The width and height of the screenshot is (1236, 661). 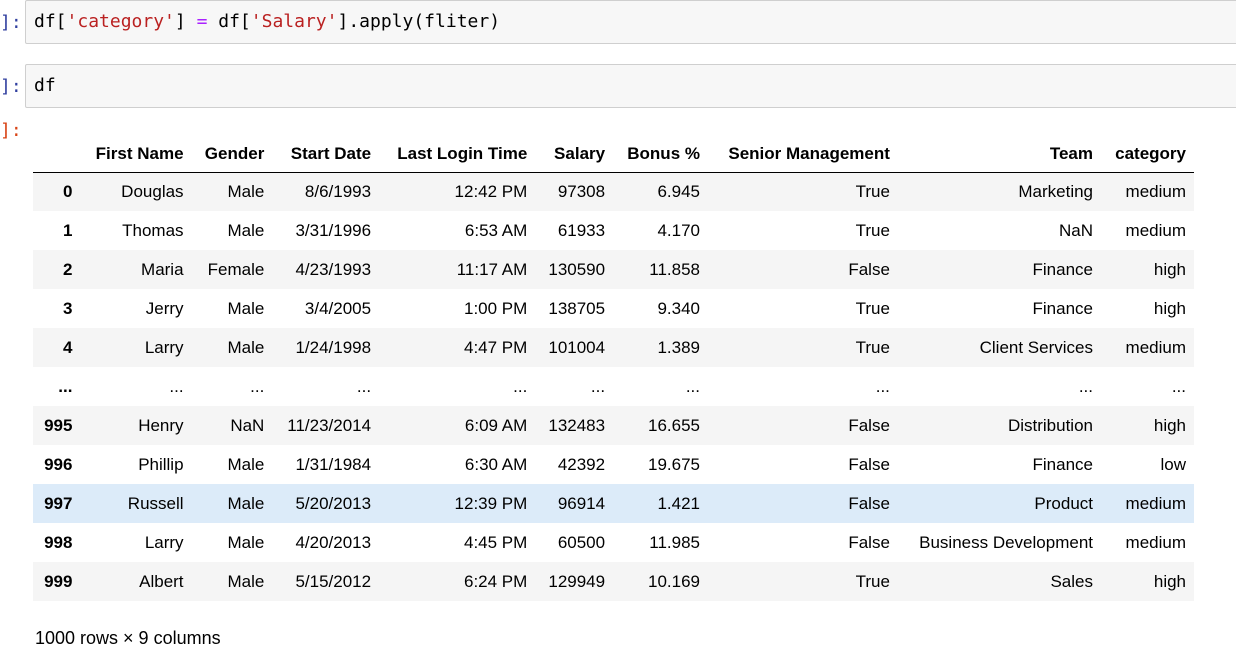 What do you see at coordinates (492, 269) in the screenshot?
I see `table-cell: 11:17 AM` at bounding box center [492, 269].